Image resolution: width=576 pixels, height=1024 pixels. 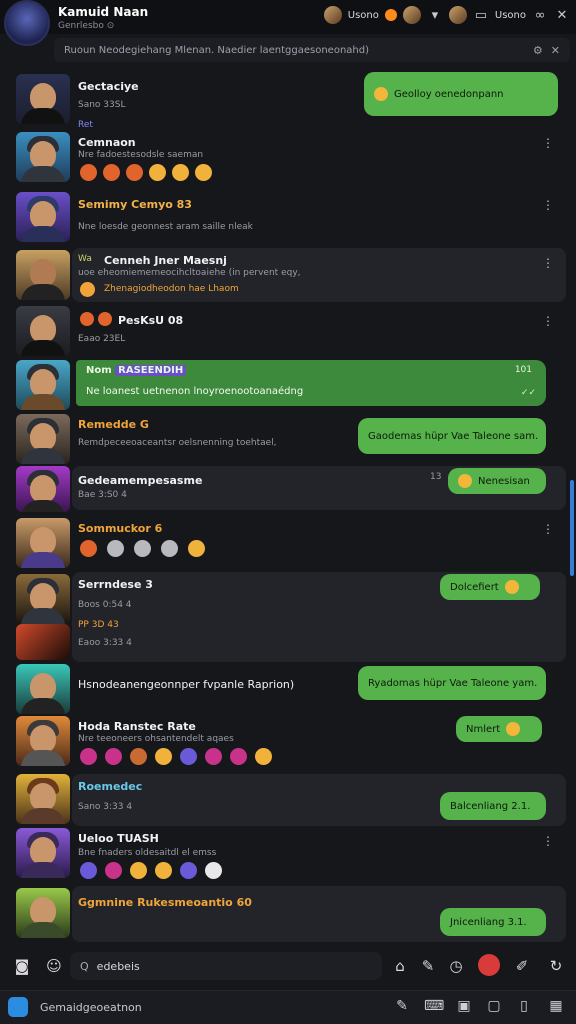 I want to click on keyboard-icon: ⌨, so click(x=434, y=1006).